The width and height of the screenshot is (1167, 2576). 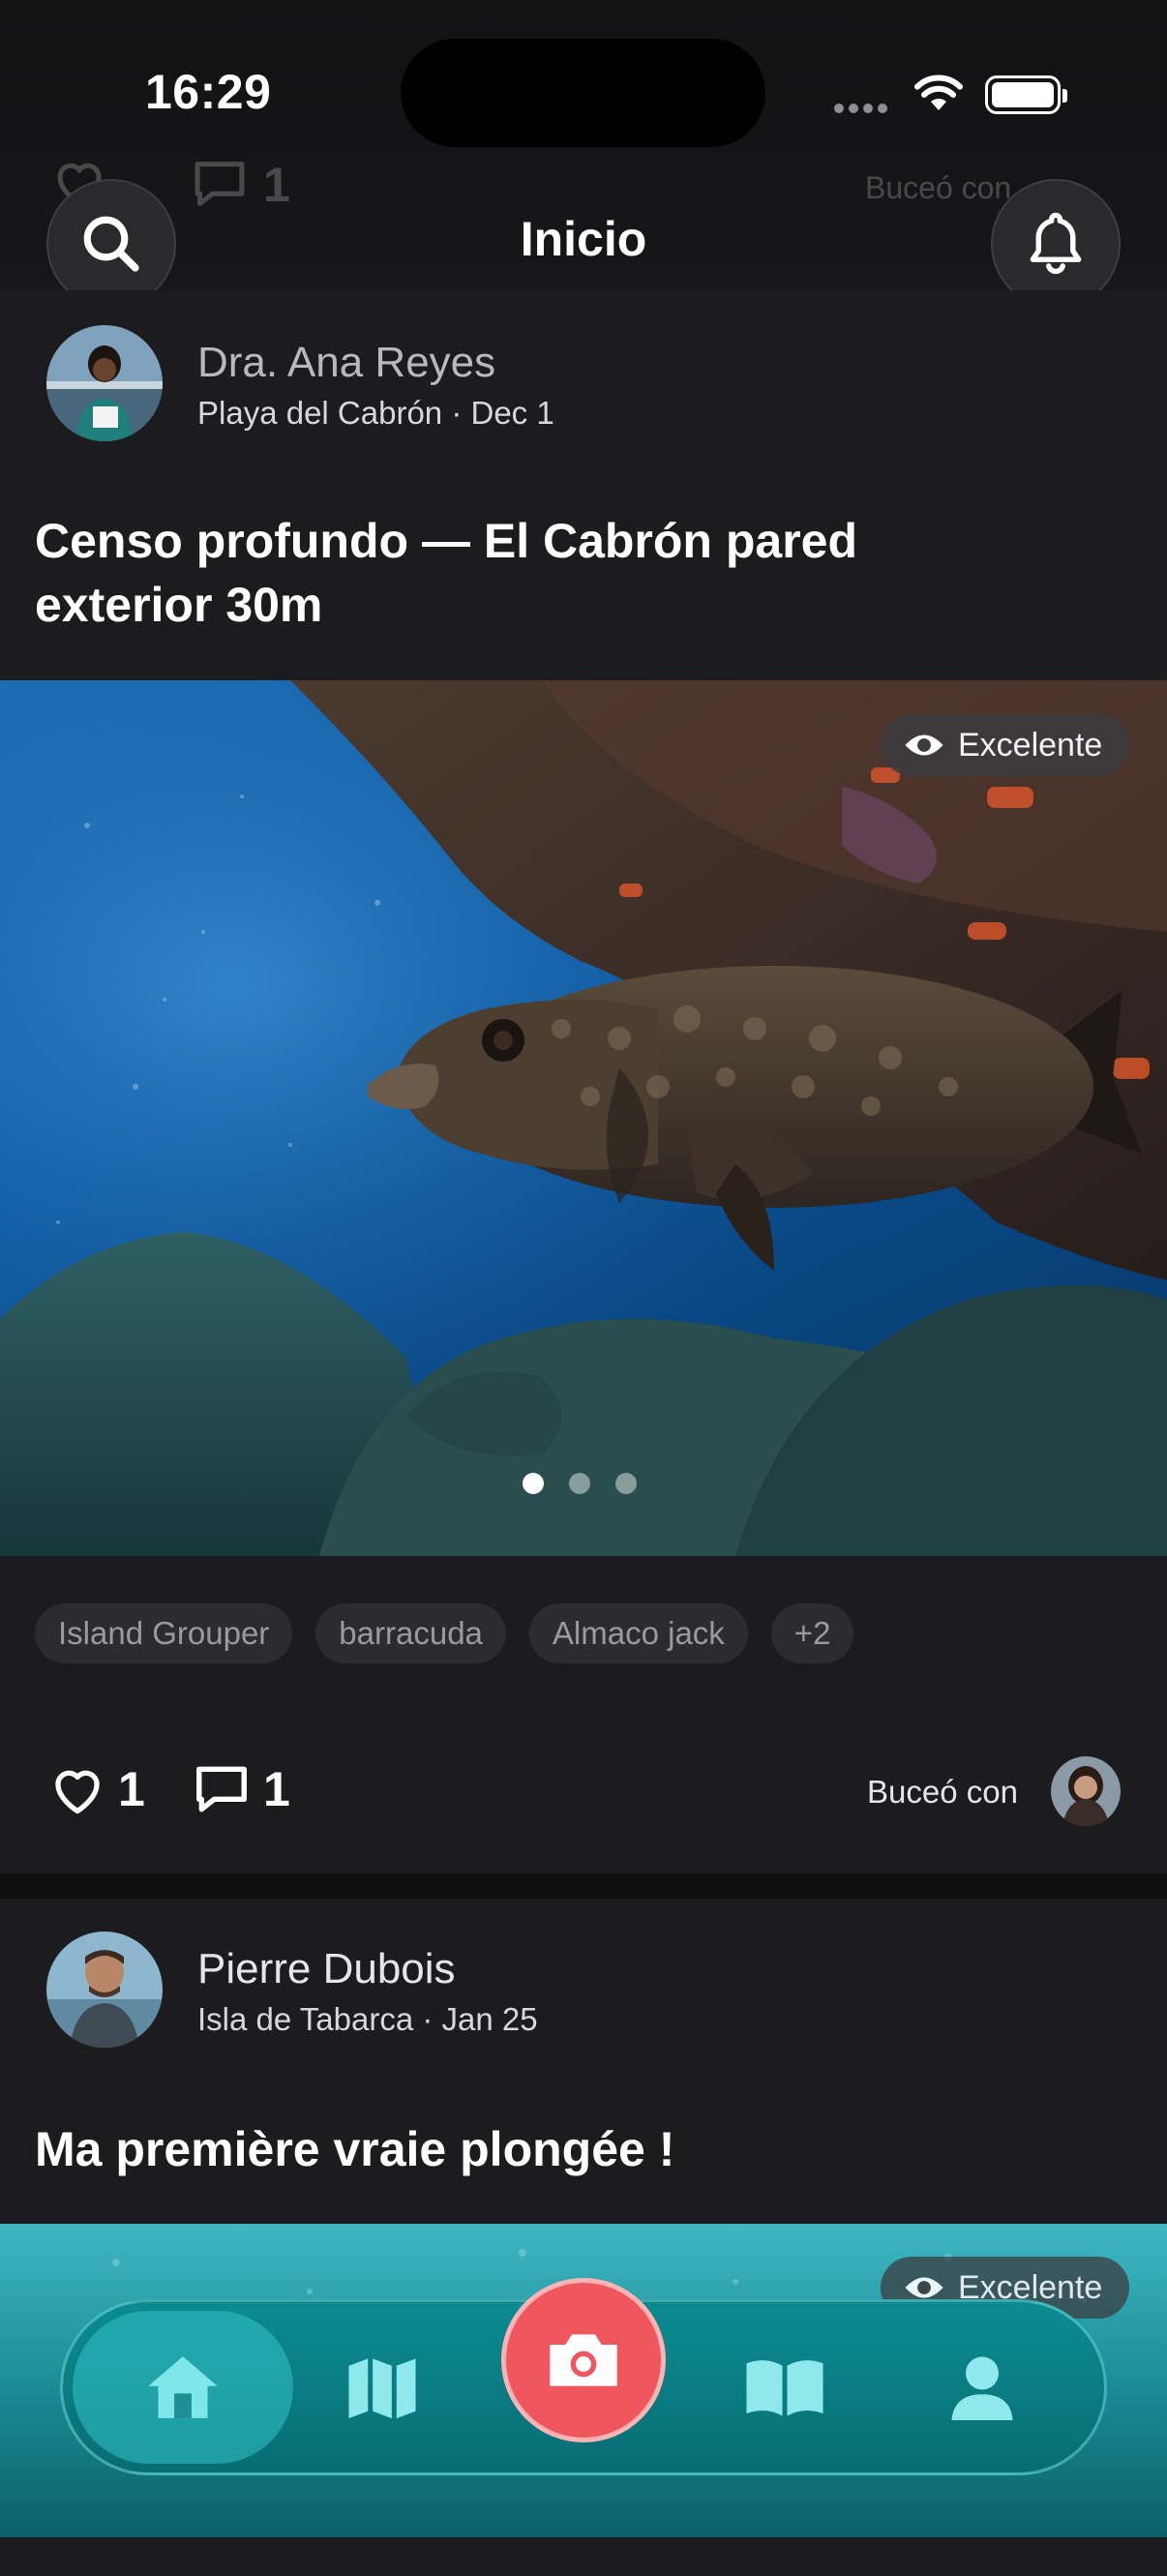 I want to click on notifications-button, so click(x=1056, y=244).